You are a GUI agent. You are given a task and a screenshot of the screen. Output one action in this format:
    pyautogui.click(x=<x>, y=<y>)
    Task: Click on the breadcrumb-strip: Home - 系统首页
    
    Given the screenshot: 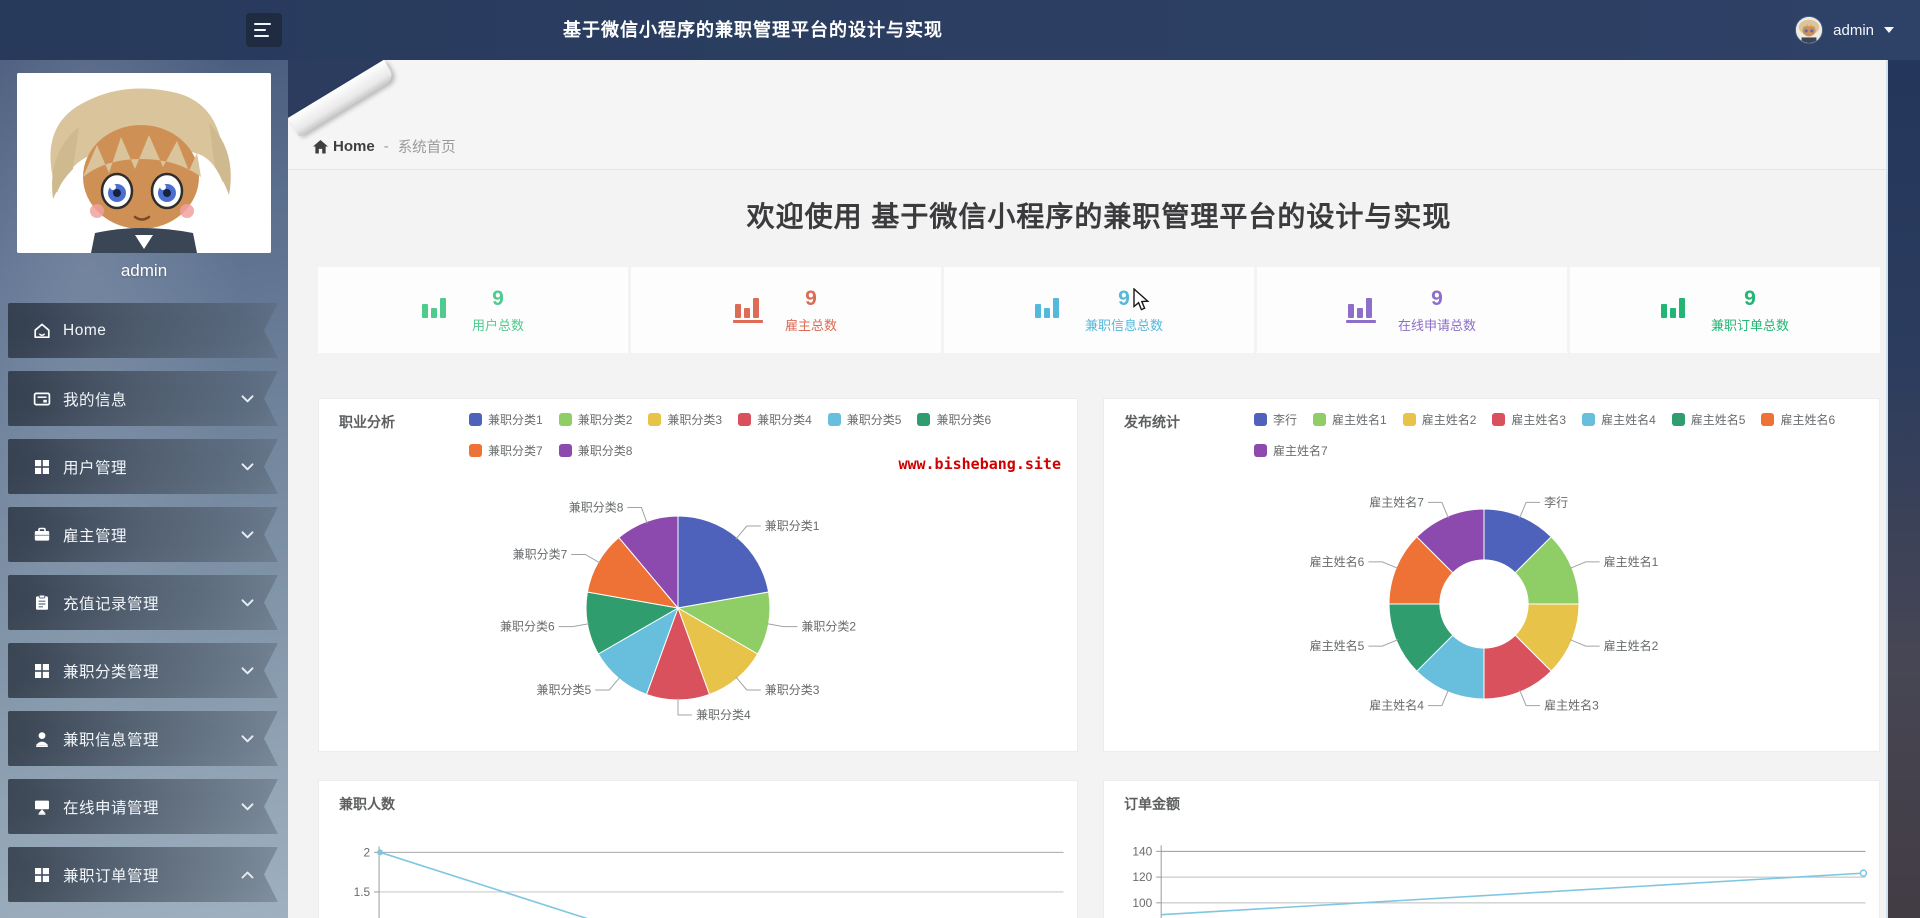 What is the action you would take?
    pyautogui.click(x=1087, y=115)
    